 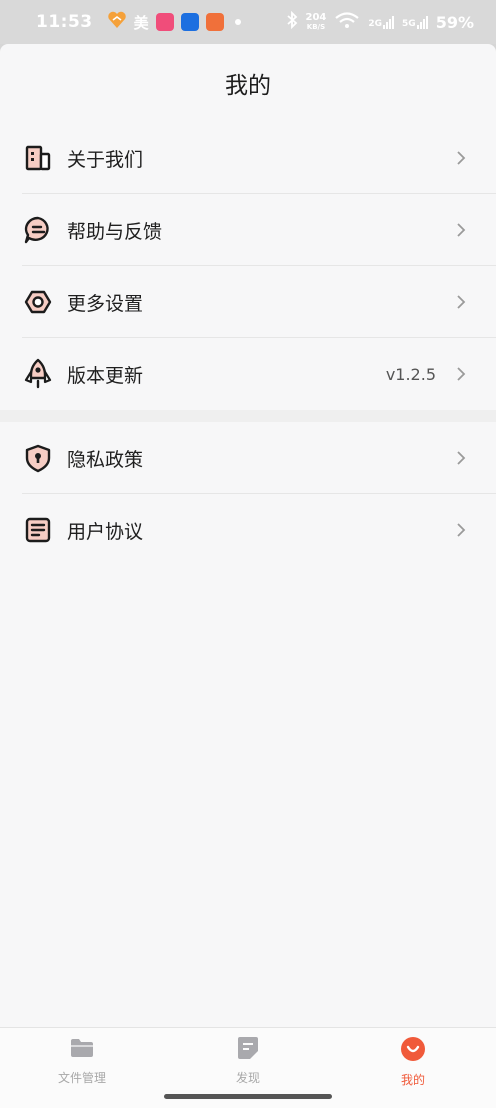 I want to click on smile-icon, so click(x=413, y=1051).